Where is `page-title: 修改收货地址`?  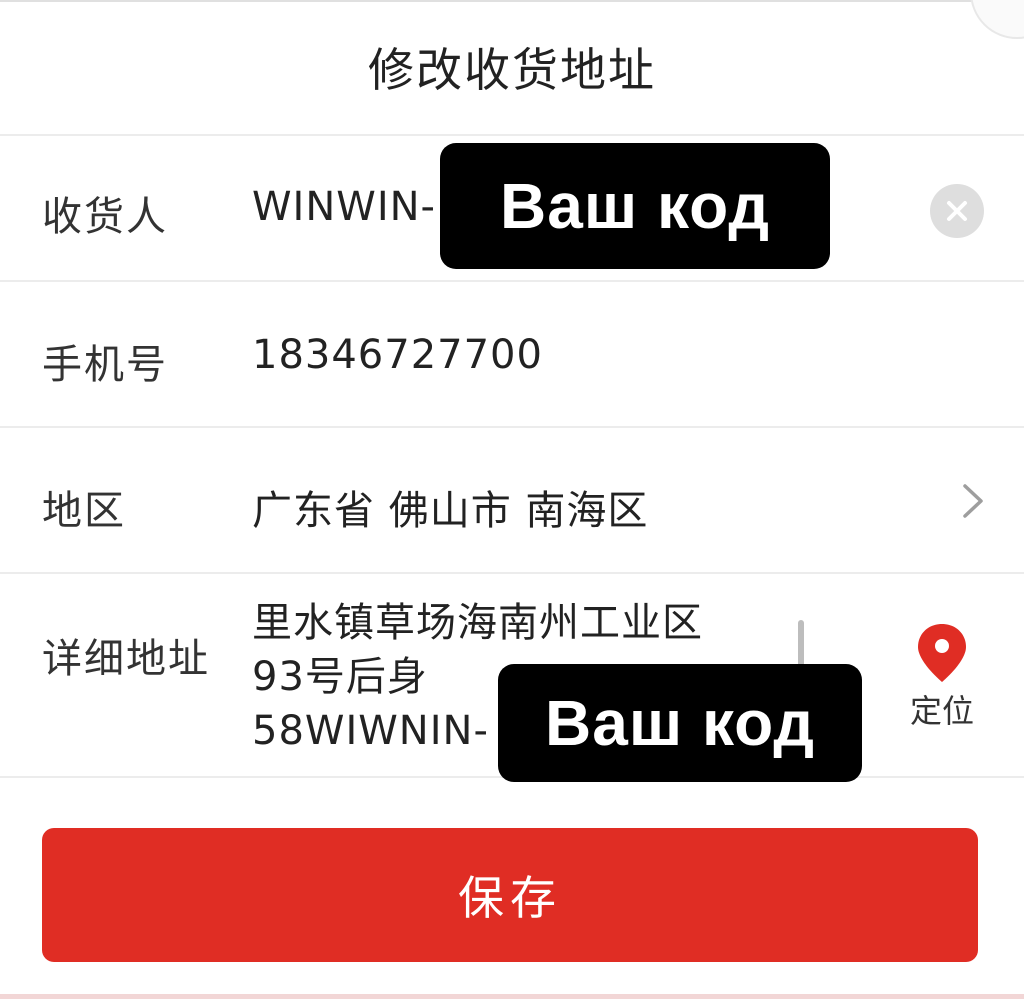
page-title: 修改收货地址 is located at coordinates (512, 70).